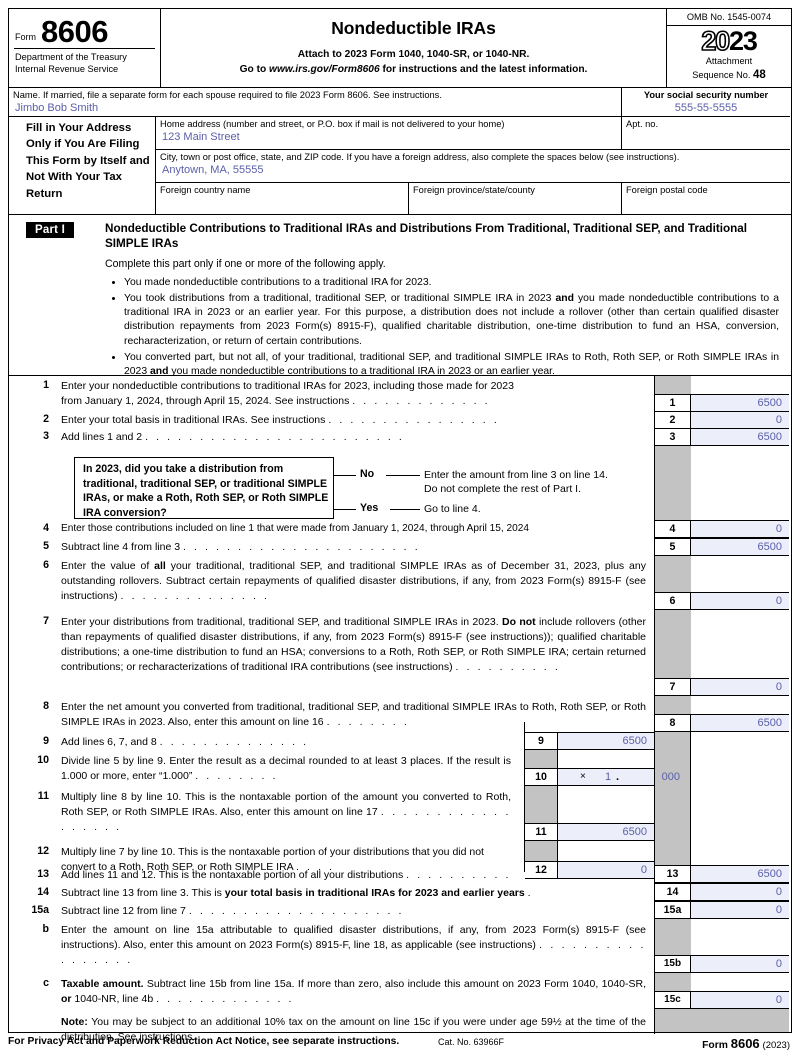  Describe the element at coordinates (606, 832) in the screenshot. I see `line-11-amount: 6500` at that location.